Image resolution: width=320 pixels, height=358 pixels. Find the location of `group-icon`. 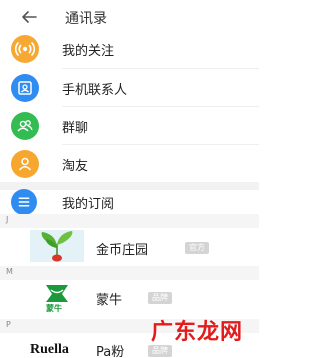

group-icon is located at coordinates (25, 126).